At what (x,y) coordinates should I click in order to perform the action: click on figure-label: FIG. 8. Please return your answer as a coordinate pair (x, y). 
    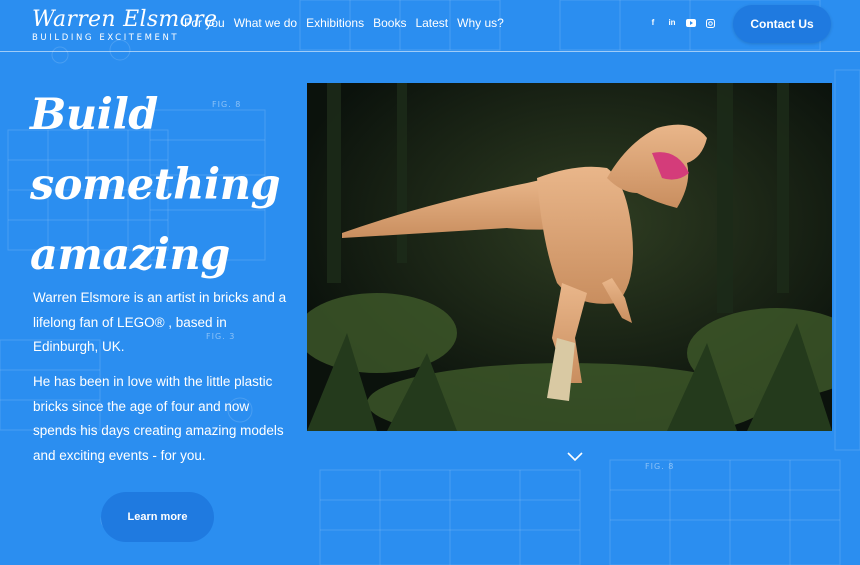
    Looking at the image, I should click on (660, 466).